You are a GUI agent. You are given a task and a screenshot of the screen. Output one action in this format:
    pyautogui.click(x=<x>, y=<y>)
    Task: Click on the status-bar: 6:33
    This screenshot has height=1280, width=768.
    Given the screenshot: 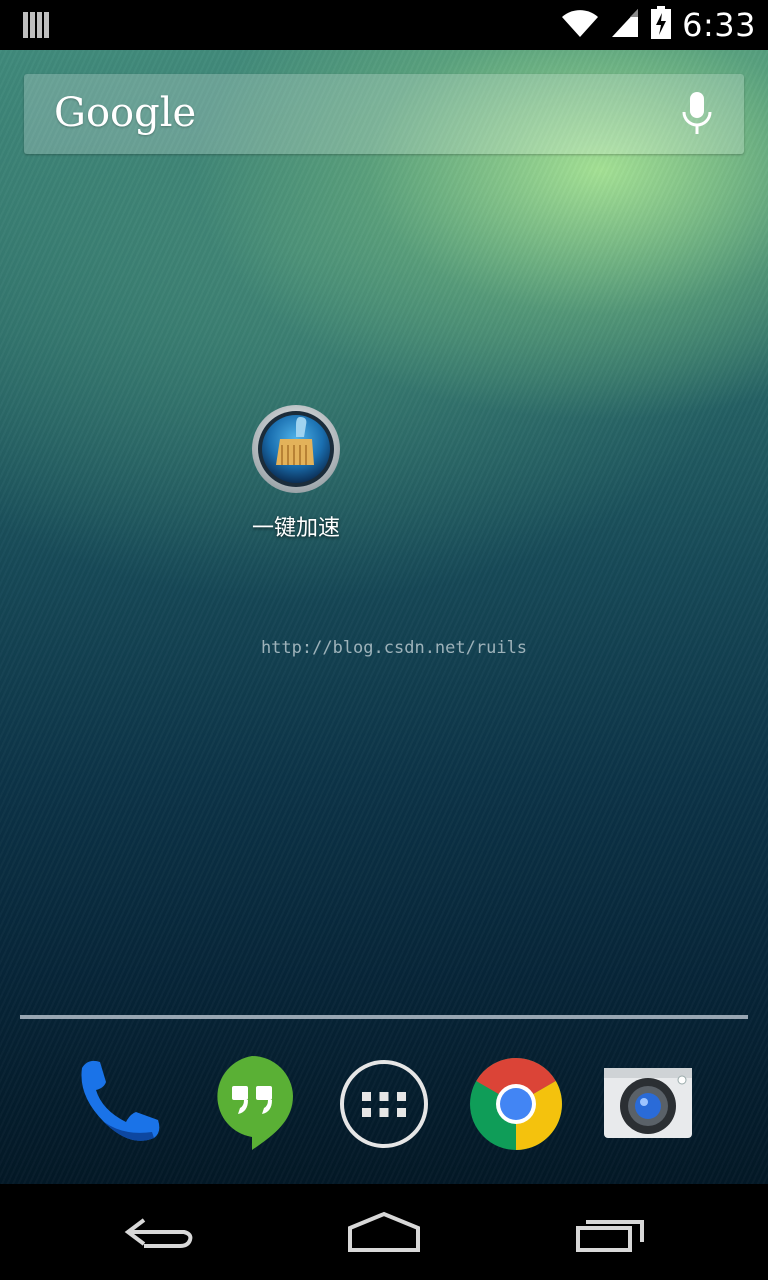 What is the action you would take?
    pyautogui.click(x=384, y=25)
    